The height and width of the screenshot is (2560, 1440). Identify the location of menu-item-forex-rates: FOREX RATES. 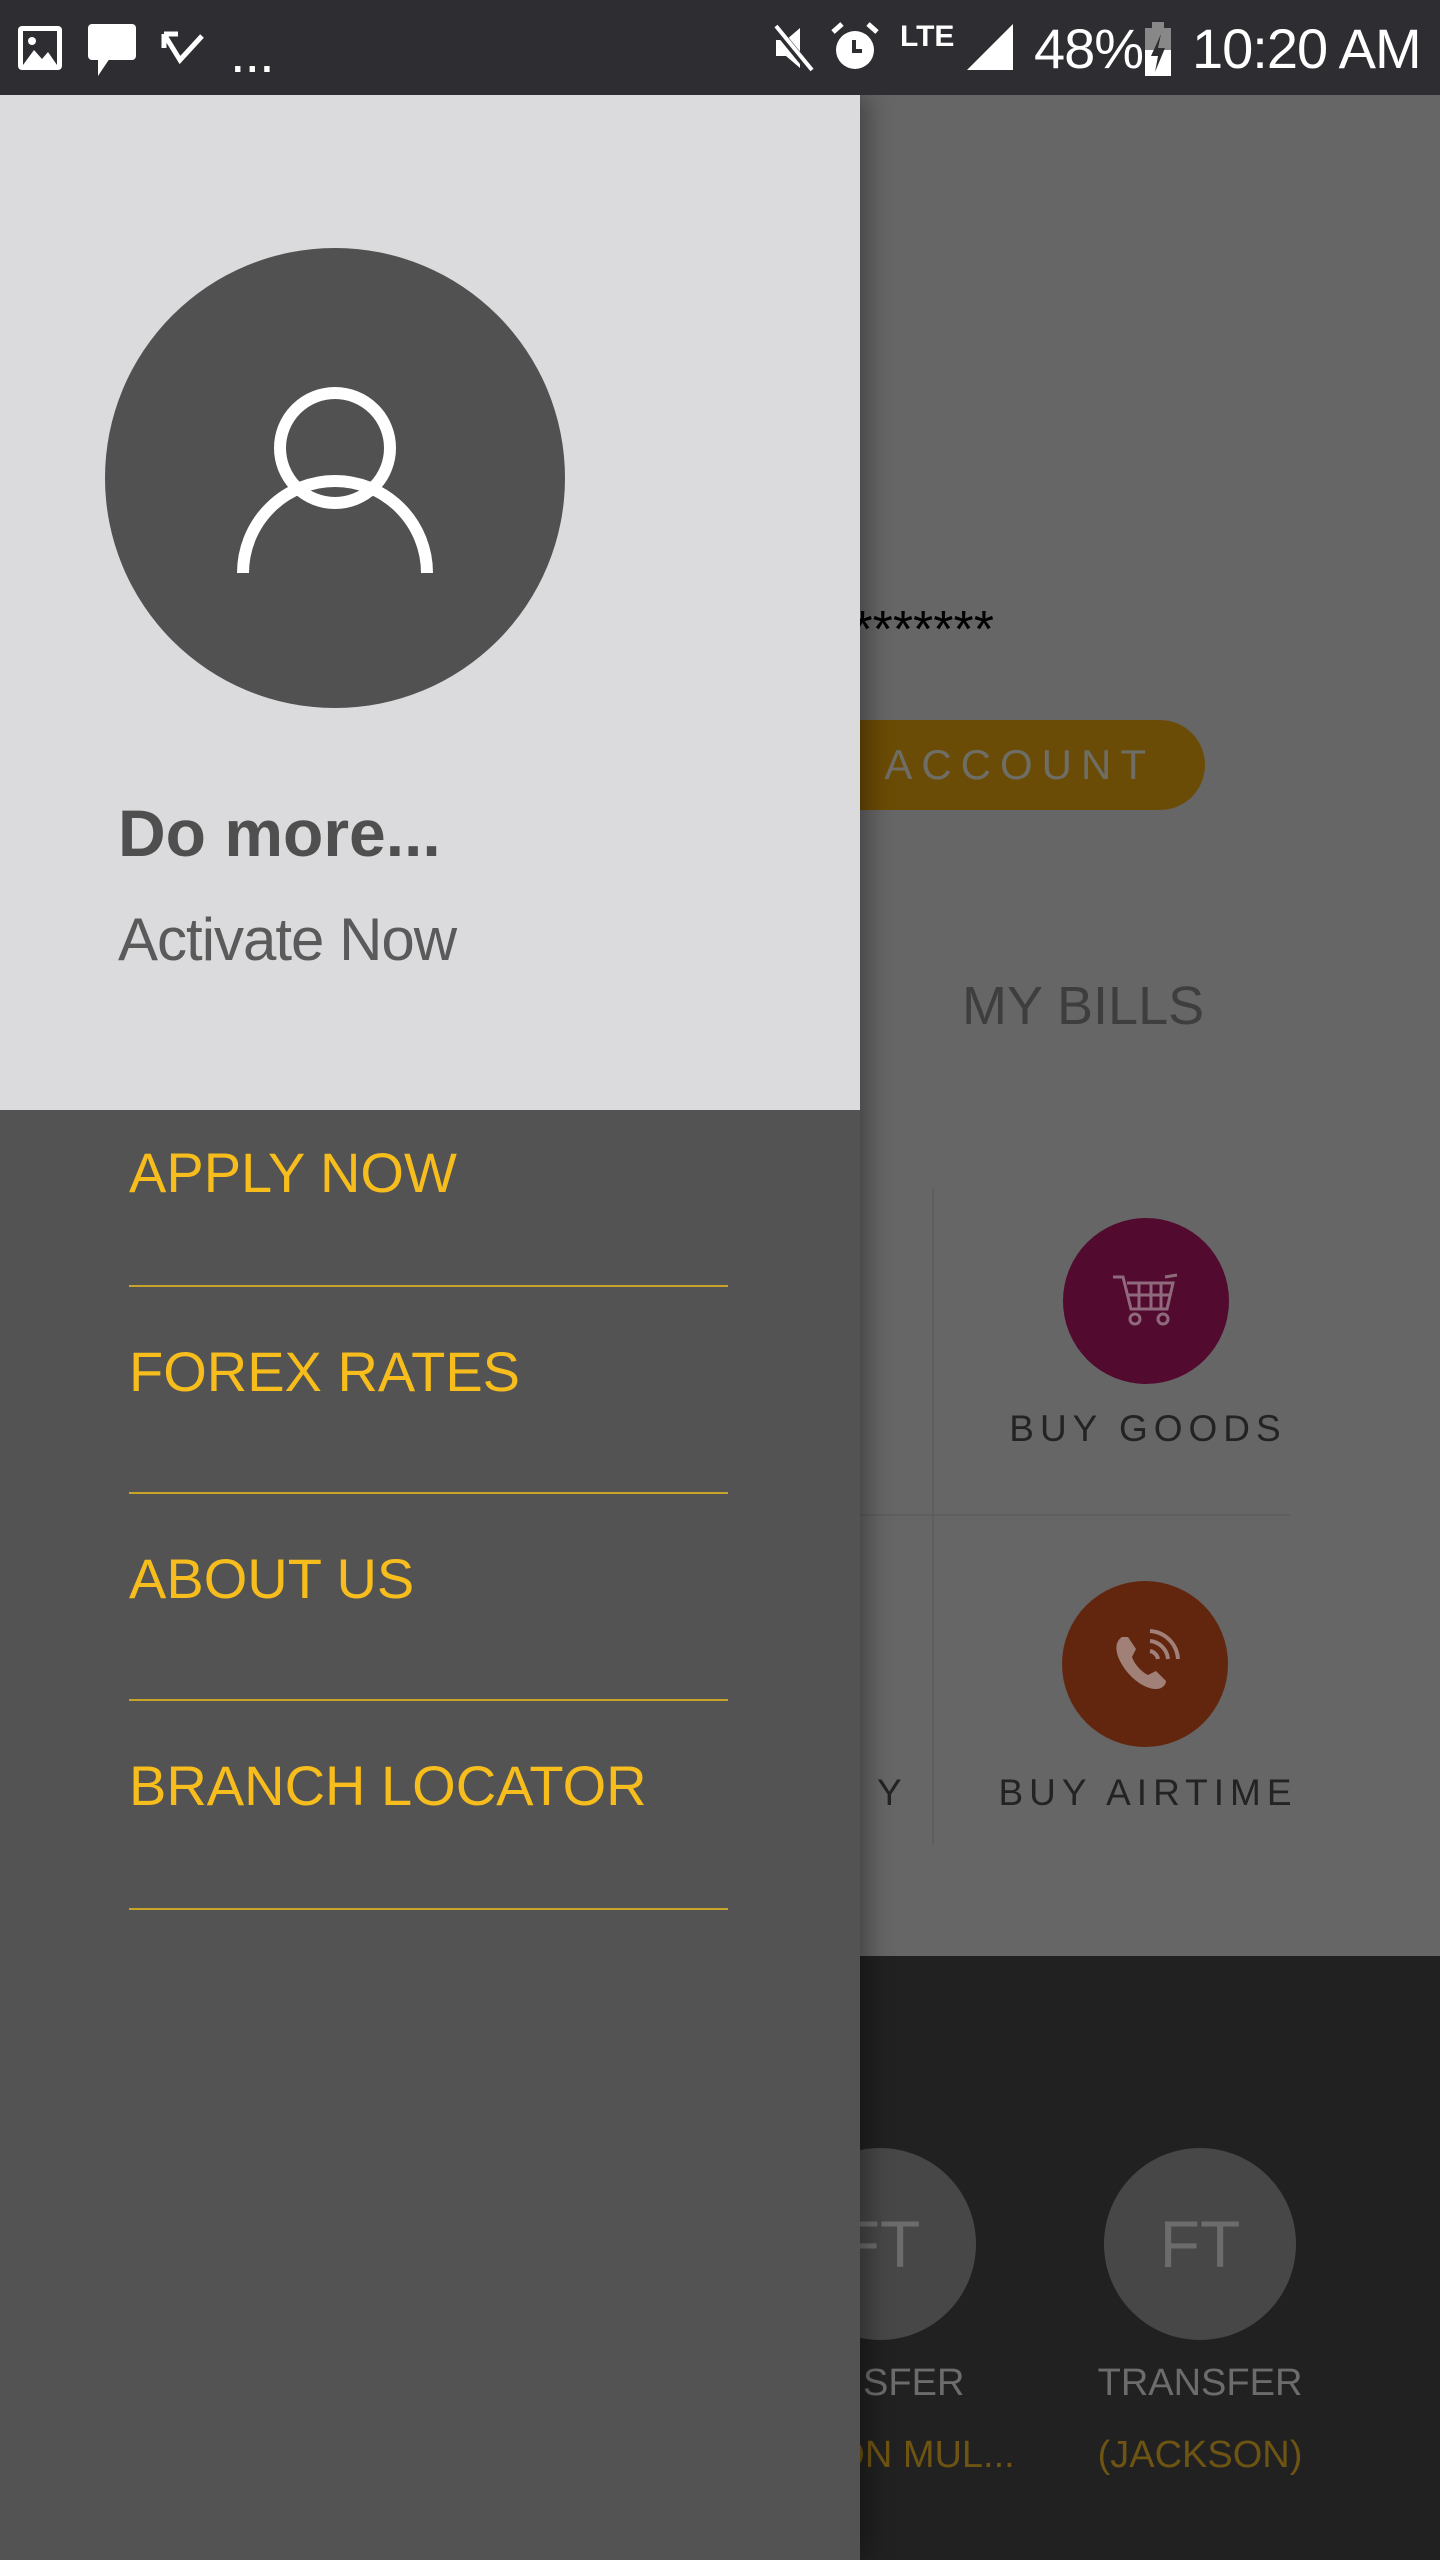
(428, 1390).